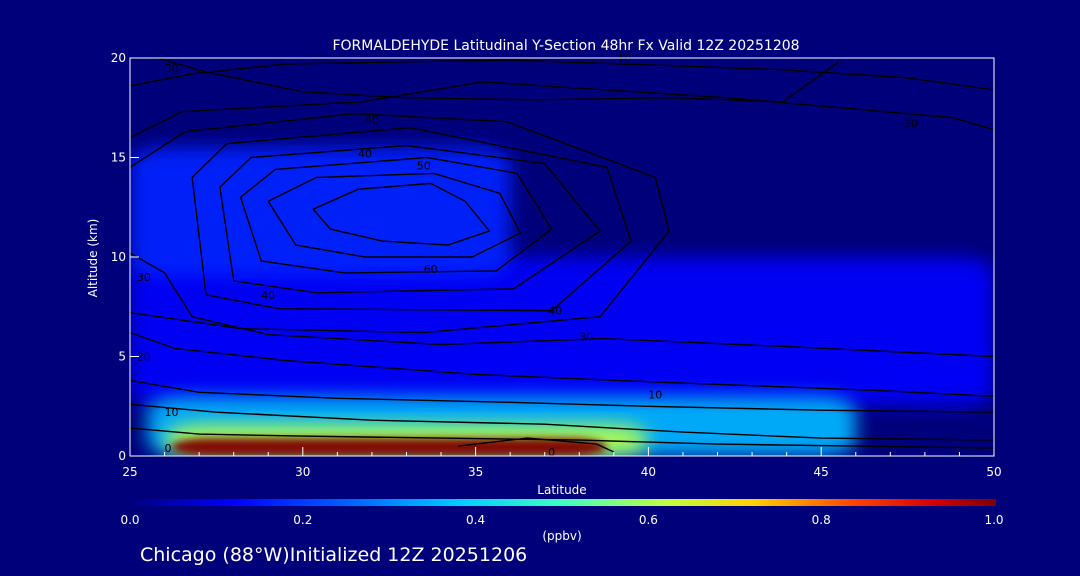 This screenshot has width=1080, height=576. What do you see at coordinates (561, 536) in the screenshot?
I see `colorbar-unit-label: (ppbv)` at bounding box center [561, 536].